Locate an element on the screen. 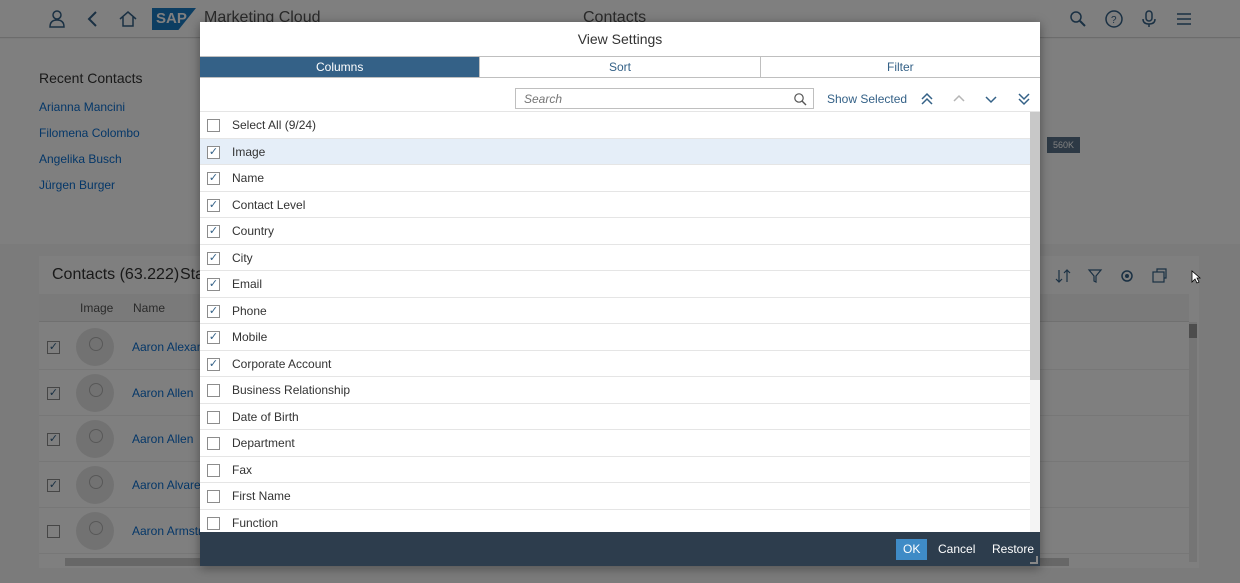  item-label: First Name is located at coordinates (261, 496).